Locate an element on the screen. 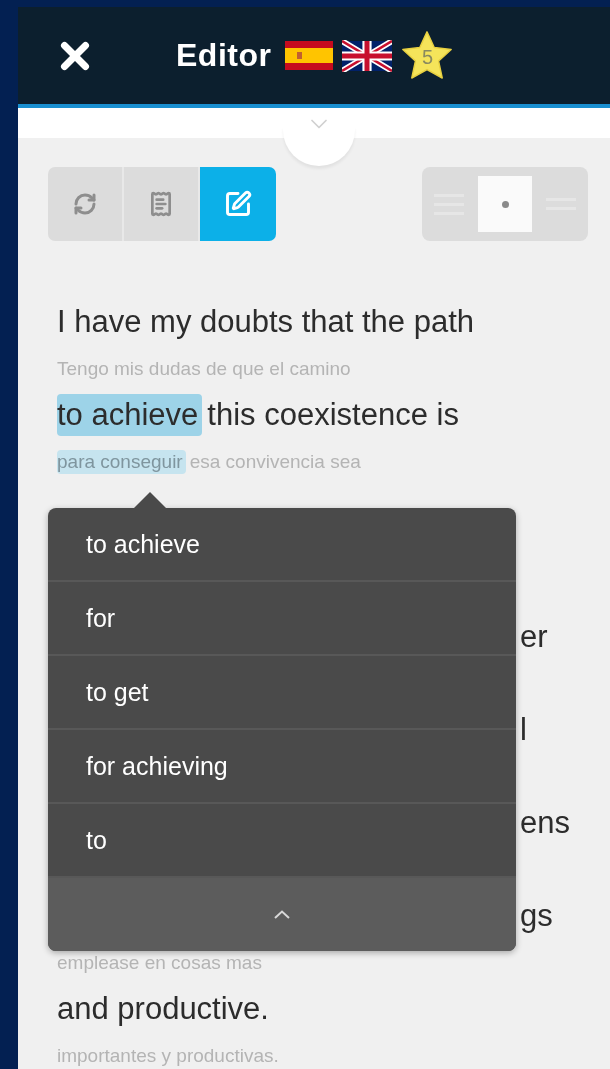 Image resolution: width=610 pixels, height=1069 pixels. suggestion-option: for achieving is located at coordinates (282, 767).